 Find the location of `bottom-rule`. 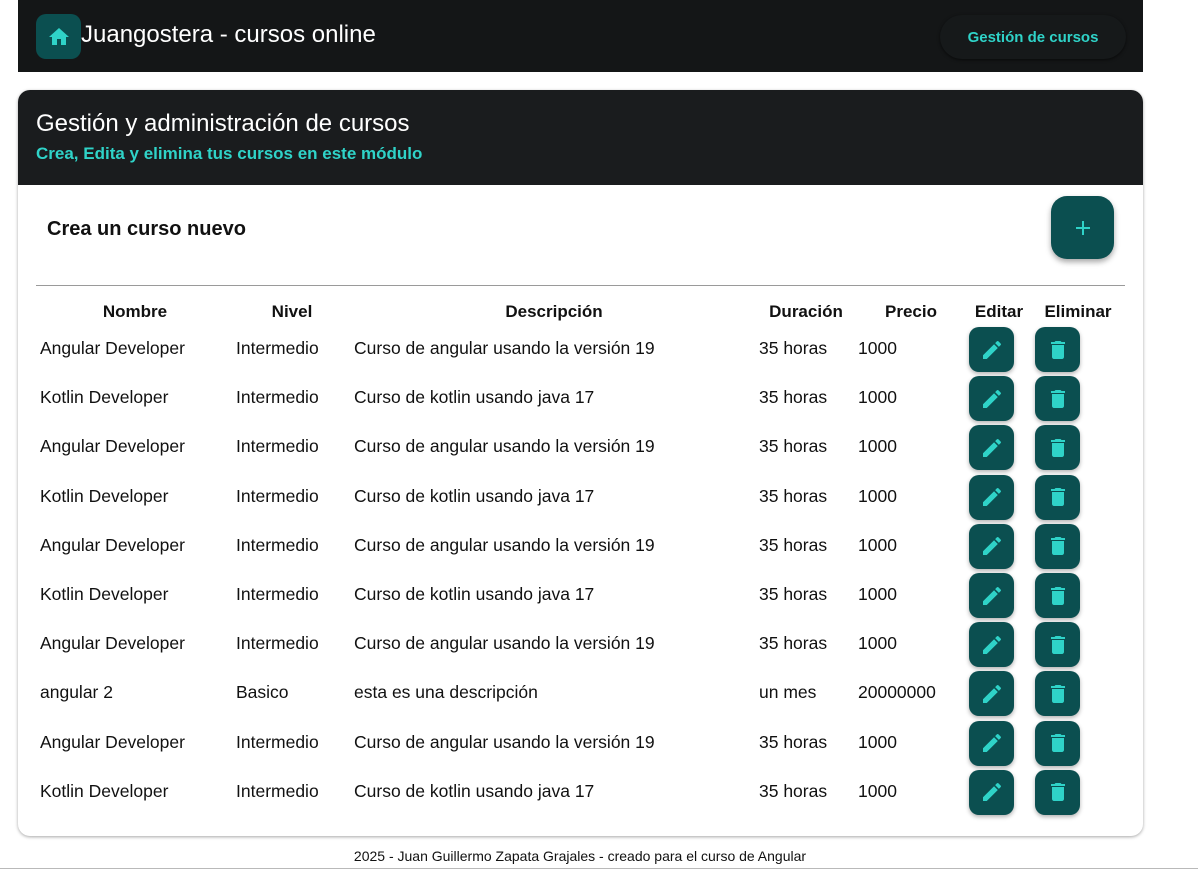

bottom-rule is located at coordinates (599, 868).